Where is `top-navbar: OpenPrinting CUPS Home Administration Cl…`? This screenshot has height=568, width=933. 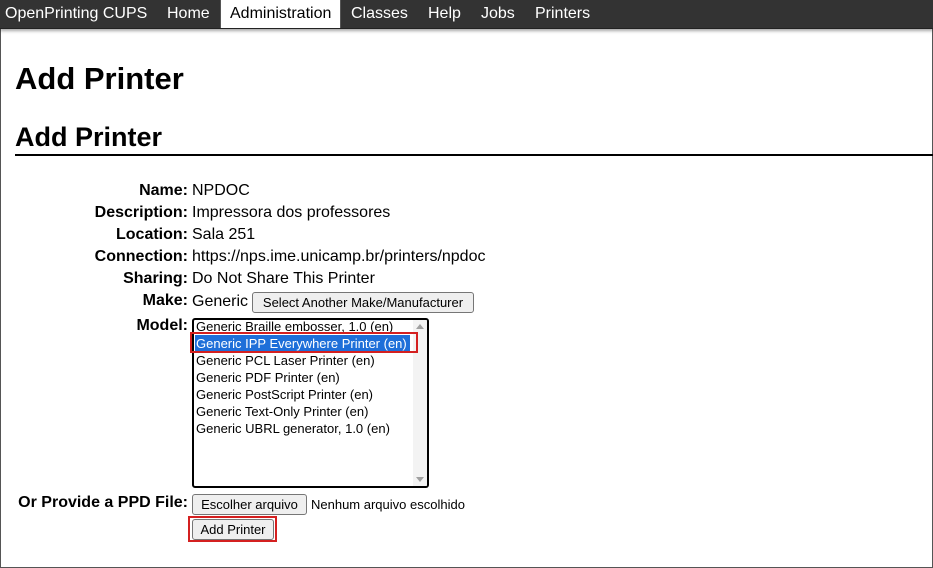
top-navbar: OpenPrinting CUPS Home Administration Cl… is located at coordinates (466, 14).